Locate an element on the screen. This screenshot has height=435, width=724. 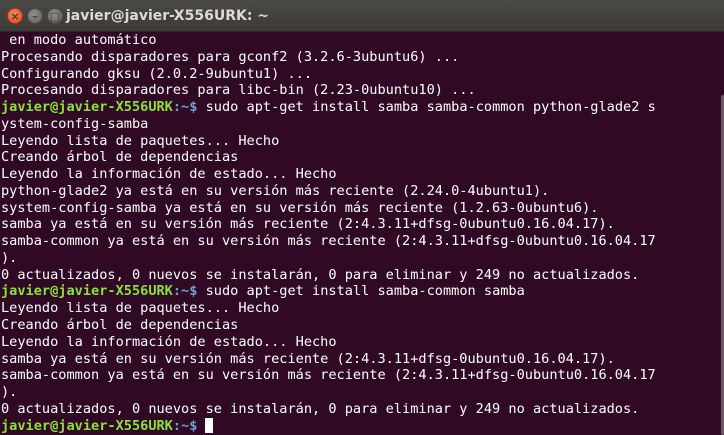
output-line: ystem-config-samba is located at coordinates (75, 123).